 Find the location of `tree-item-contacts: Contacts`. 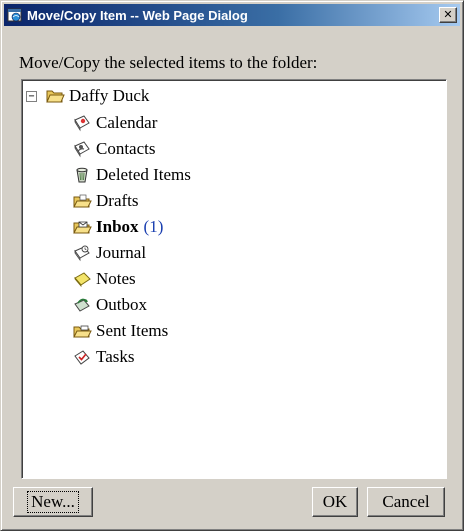

tree-item-contacts: Contacts is located at coordinates (114, 149).